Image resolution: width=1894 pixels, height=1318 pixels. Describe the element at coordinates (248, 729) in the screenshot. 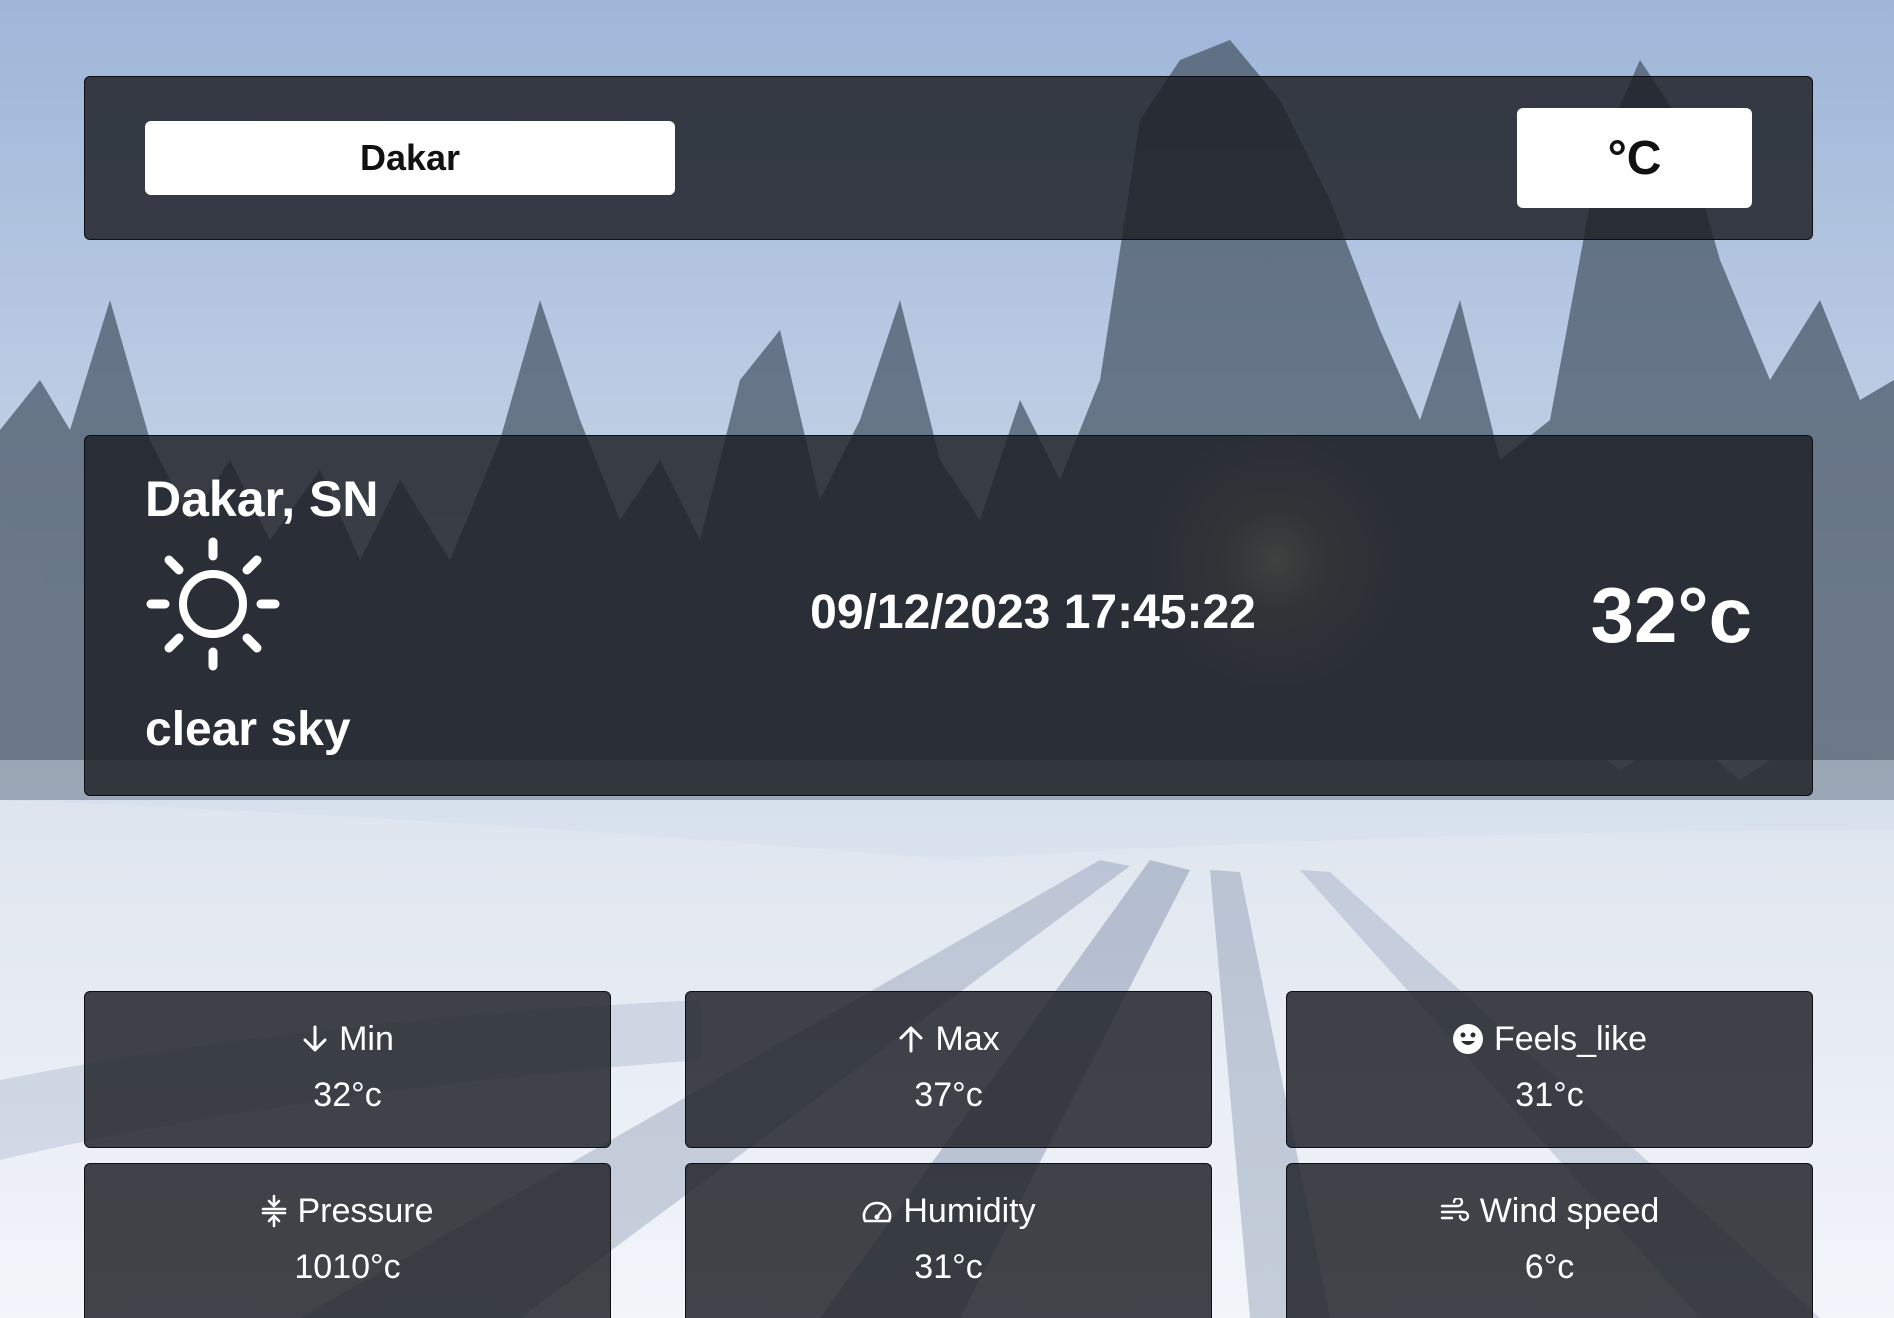

I see `weather-condition: clear sky` at that location.